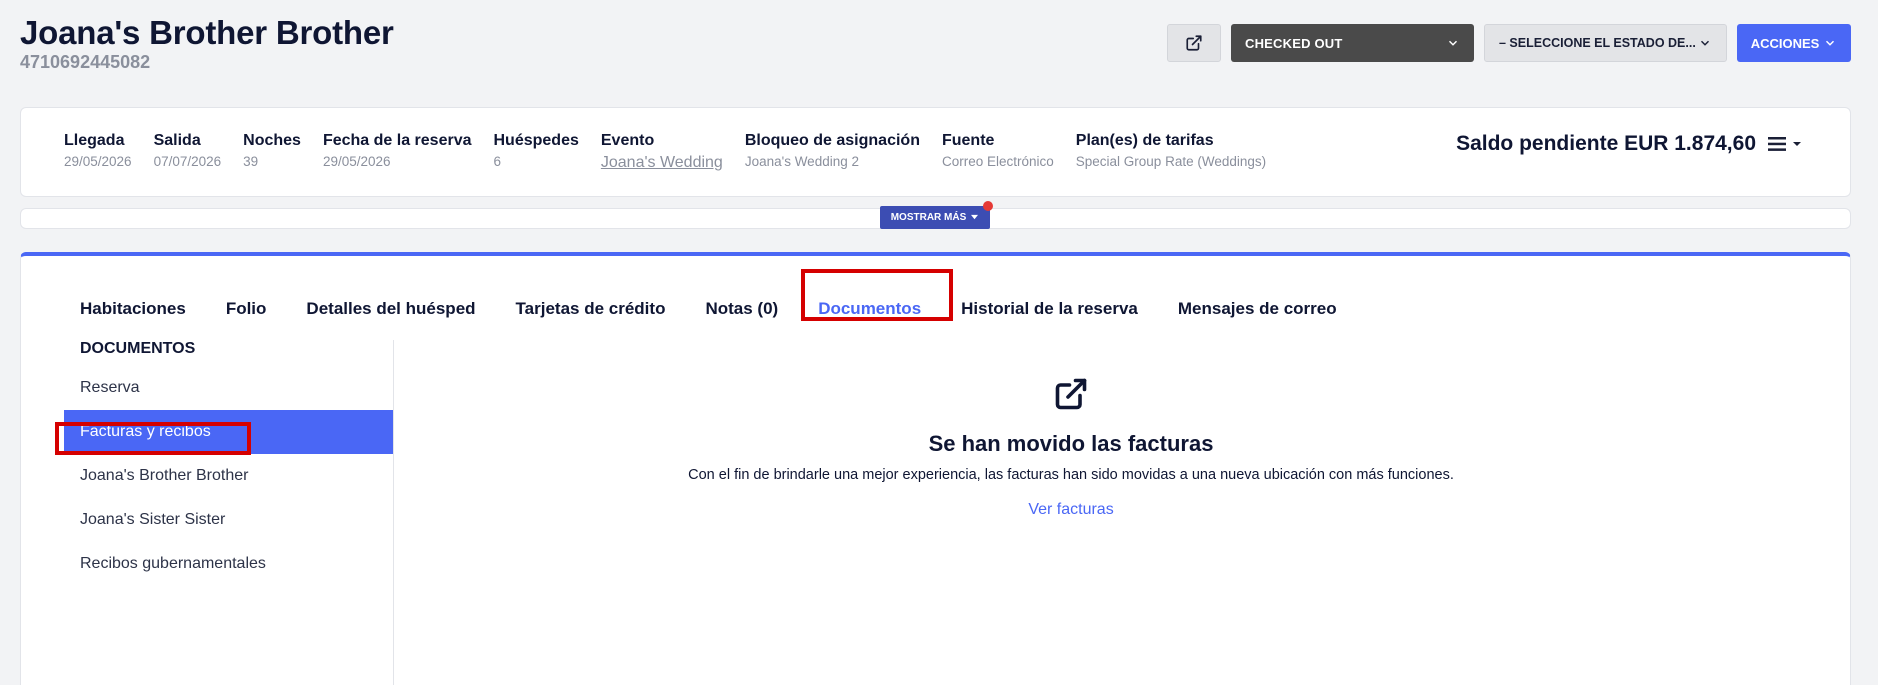 The height and width of the screenshot is (685, 1878). Describe the element at coordinates (1071, 443) in the screenshot. I see `notice-title: Se han movido las facturas` at that location.